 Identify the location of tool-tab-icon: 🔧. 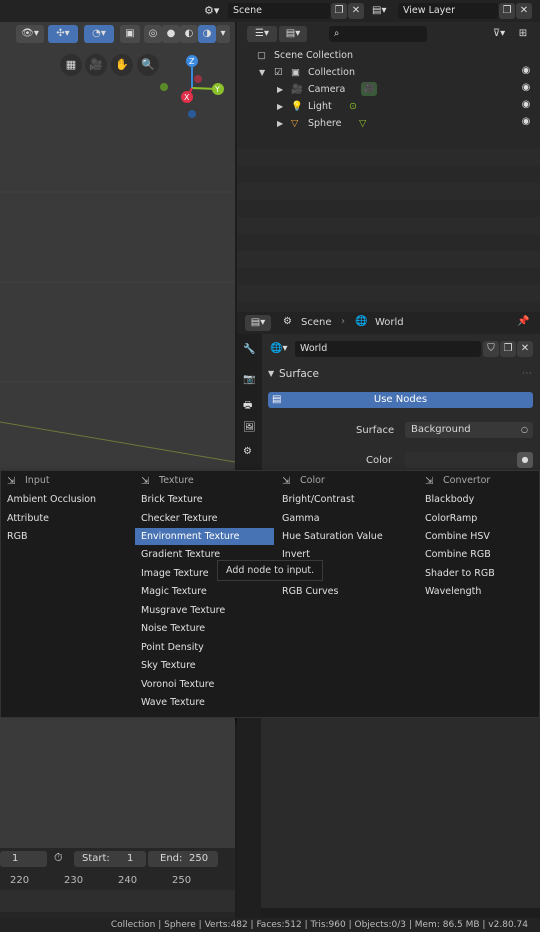
(249, 349).